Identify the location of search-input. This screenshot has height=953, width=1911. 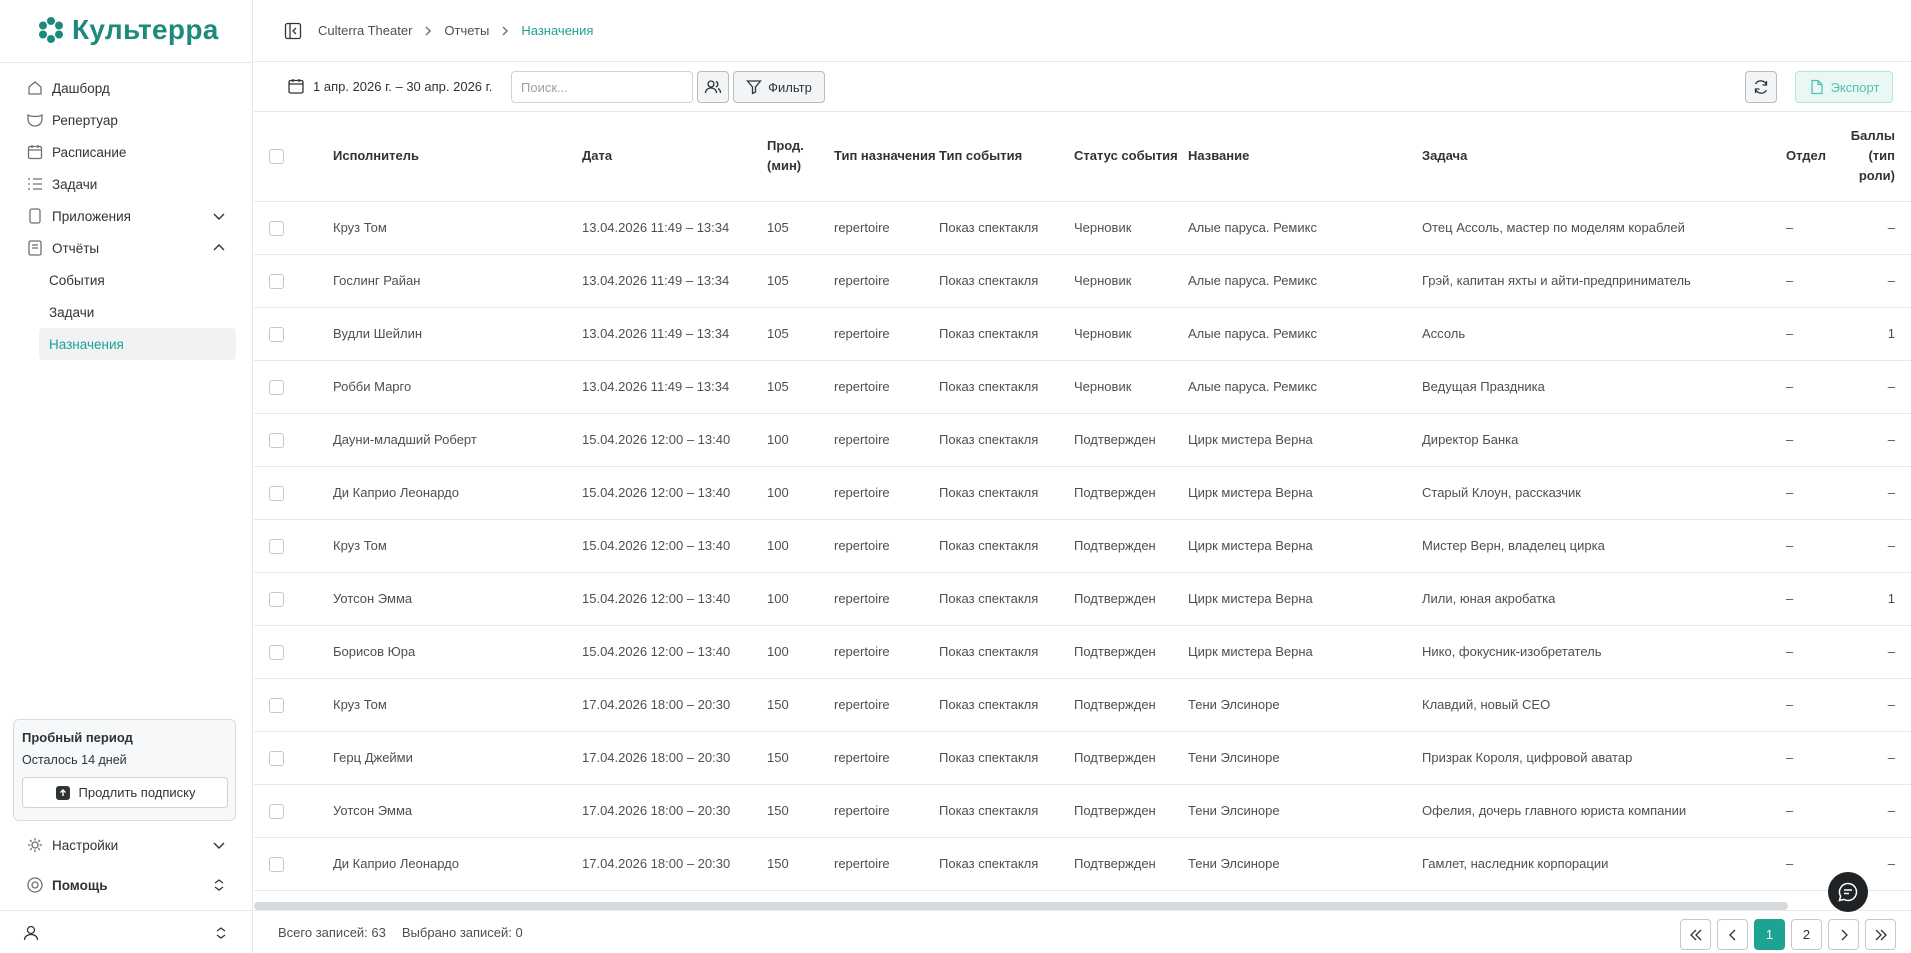
(602, 87).